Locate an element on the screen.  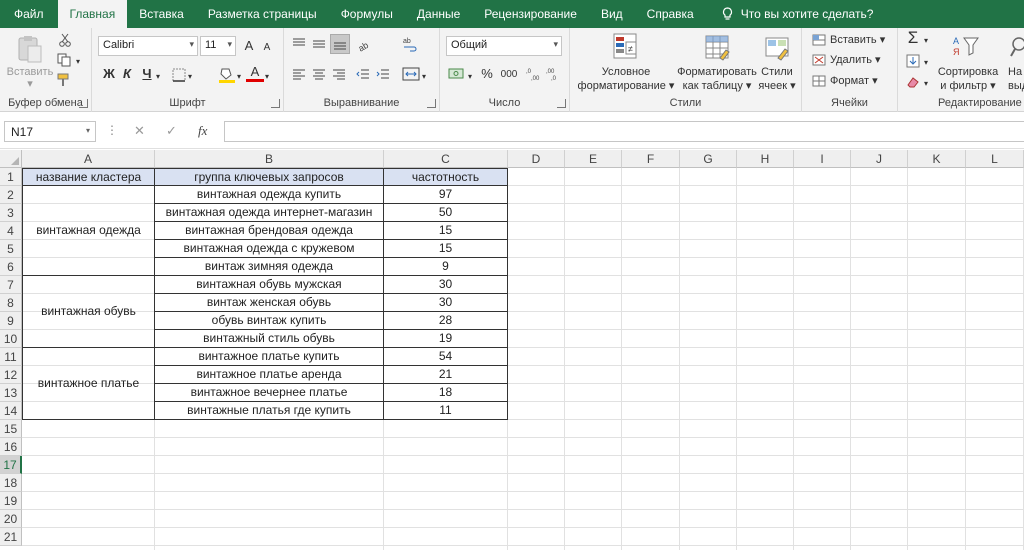
row-header-19: 19 is located at coordinates (11, 501).